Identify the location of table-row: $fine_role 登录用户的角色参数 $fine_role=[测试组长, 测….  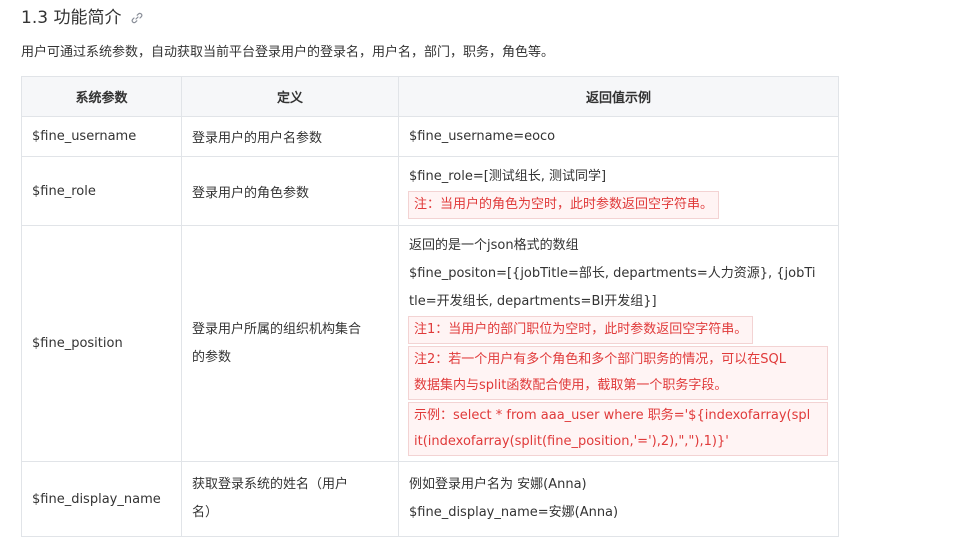
(430, 191).